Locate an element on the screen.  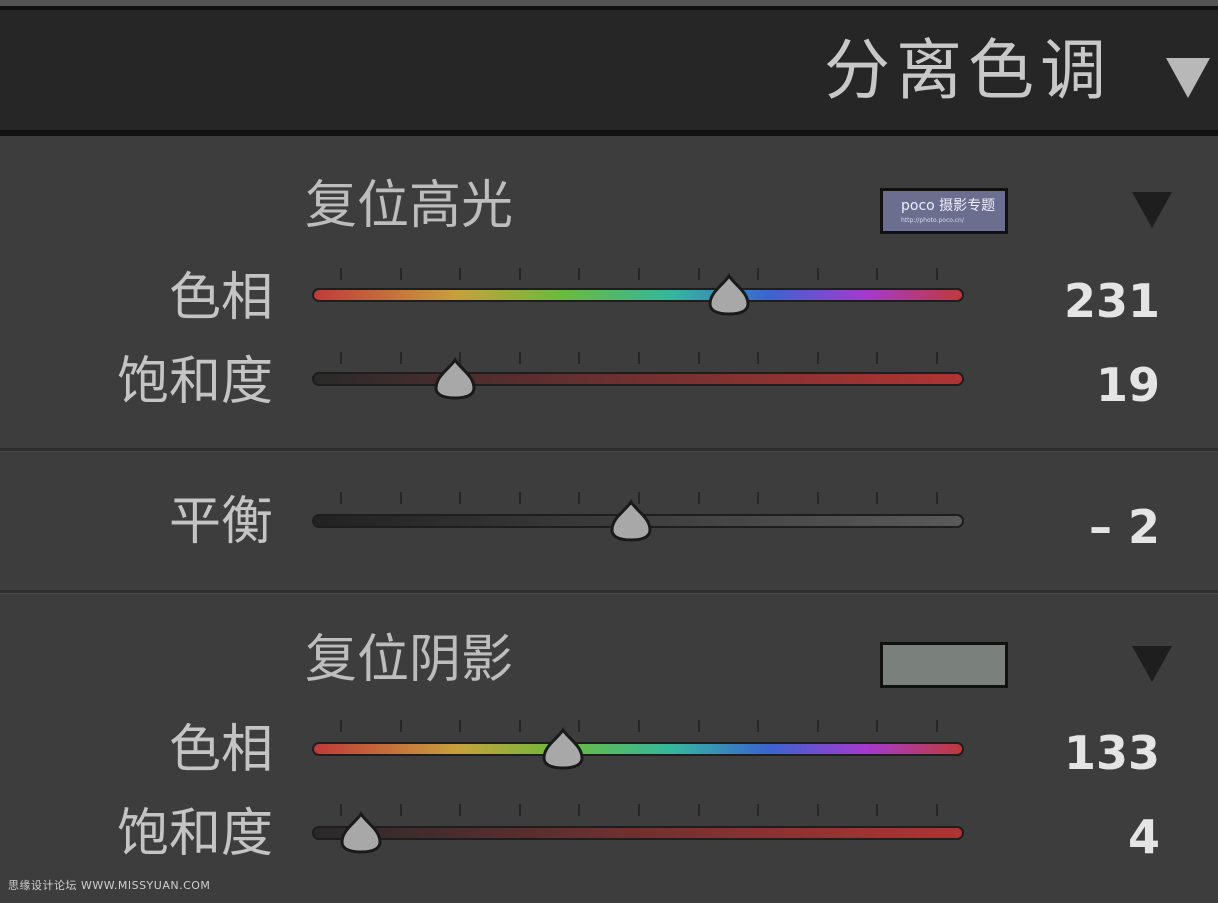
shadows-hue-ticks is located at coordinates (638, 726).